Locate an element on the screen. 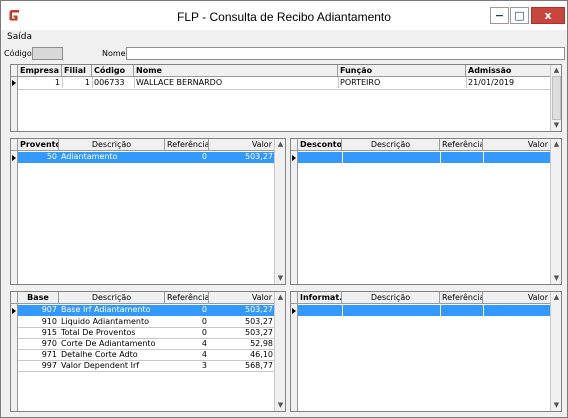  employee-grid-scrollbar: ▲ ▼ is located at coordinates (555, 98).